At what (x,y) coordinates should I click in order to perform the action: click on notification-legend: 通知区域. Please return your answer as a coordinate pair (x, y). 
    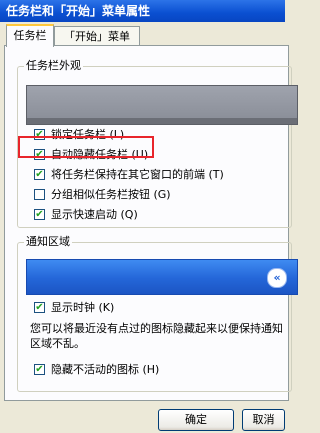
    Looking at the image, I should click on (48, 242).